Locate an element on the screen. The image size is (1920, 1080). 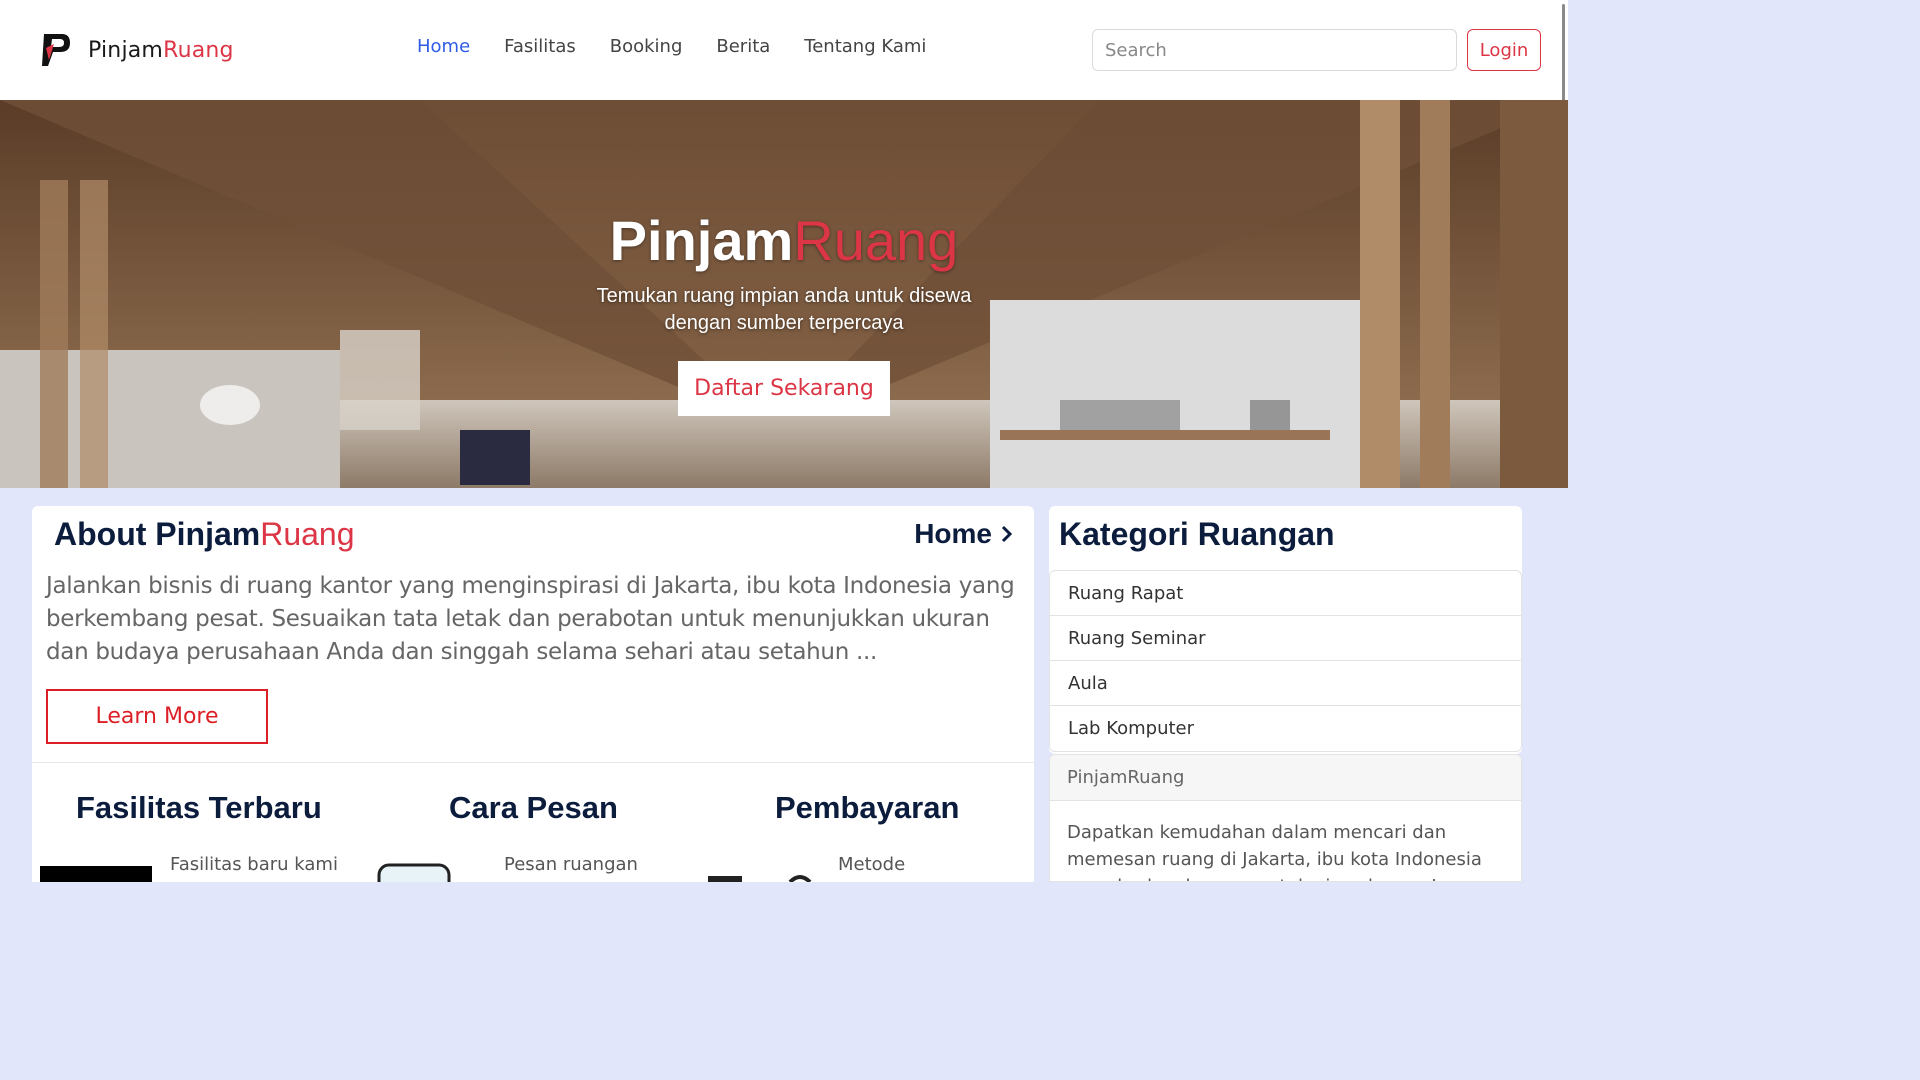
brand-logo-icon is located at coordinates (56, 50).